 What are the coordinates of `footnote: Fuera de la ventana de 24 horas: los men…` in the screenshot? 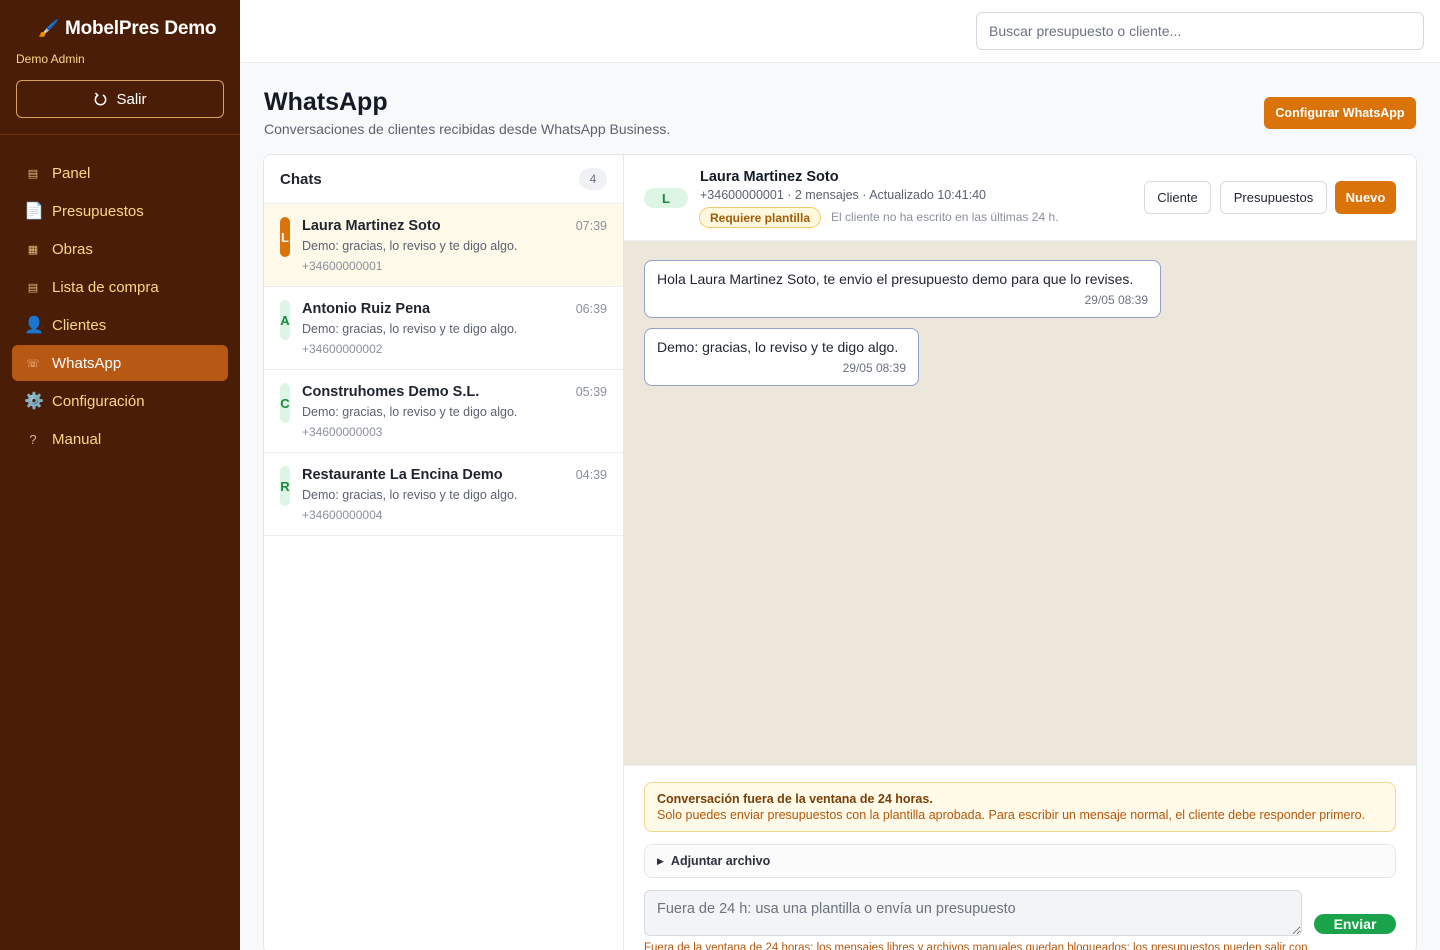 It's located at (976, 946).